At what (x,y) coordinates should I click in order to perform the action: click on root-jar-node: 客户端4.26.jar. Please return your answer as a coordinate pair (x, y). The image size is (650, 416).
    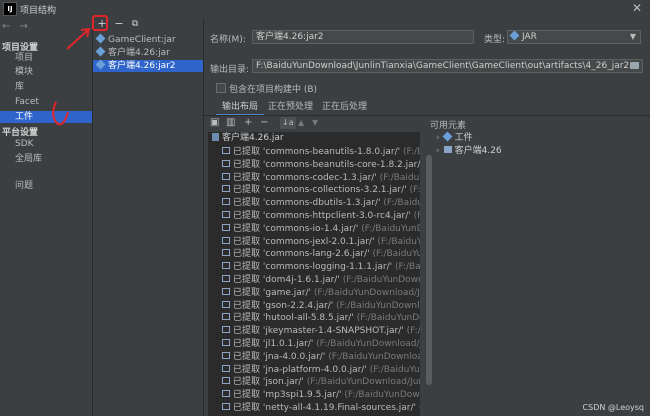
    Looking at the image, I should click on (248, 138).